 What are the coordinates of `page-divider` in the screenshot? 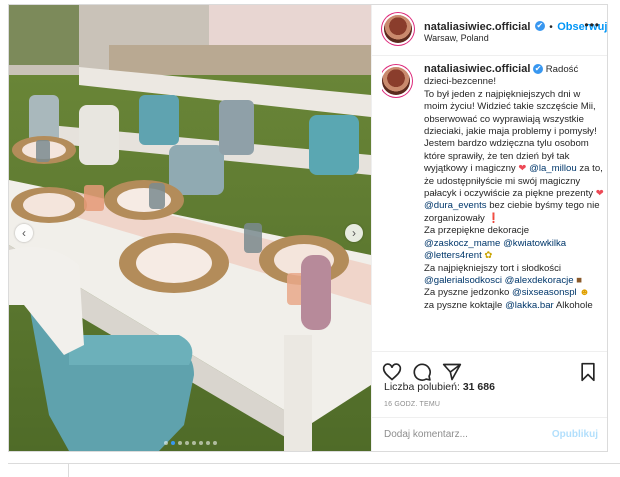 It's located at (314, 463).